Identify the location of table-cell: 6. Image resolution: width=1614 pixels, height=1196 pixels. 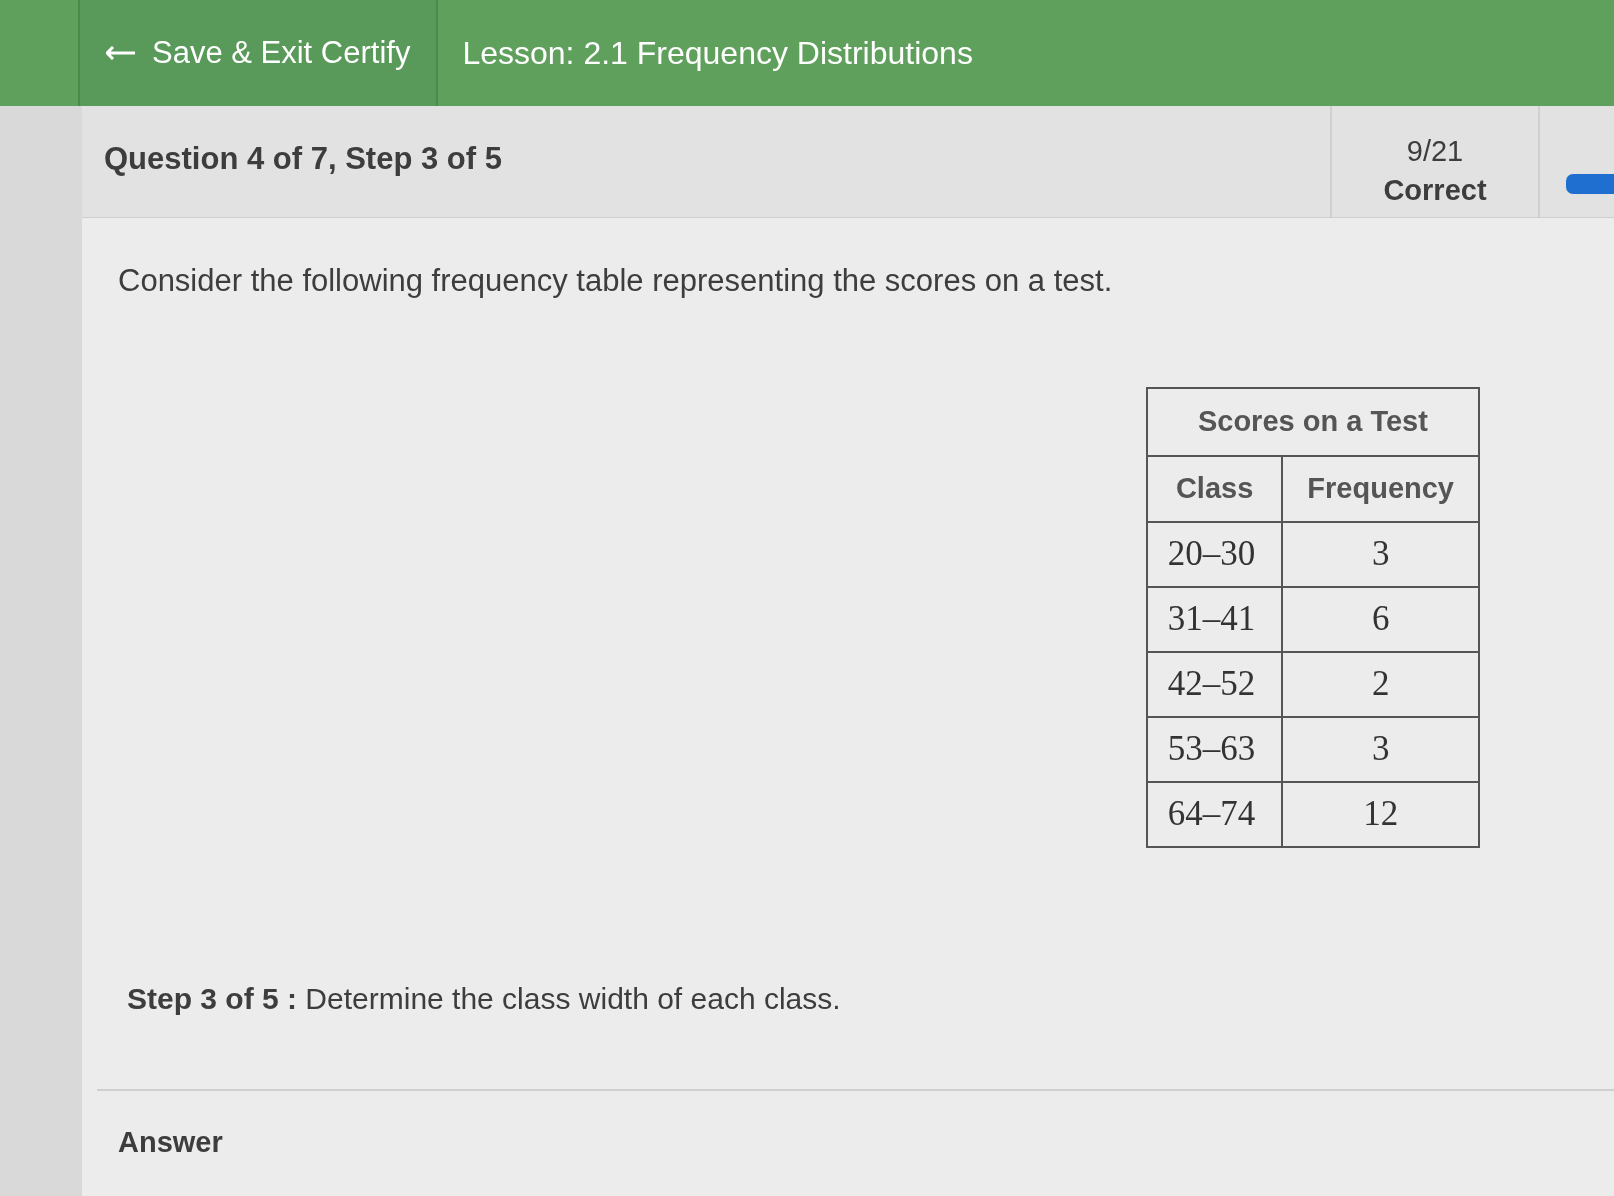
(1380, 619).